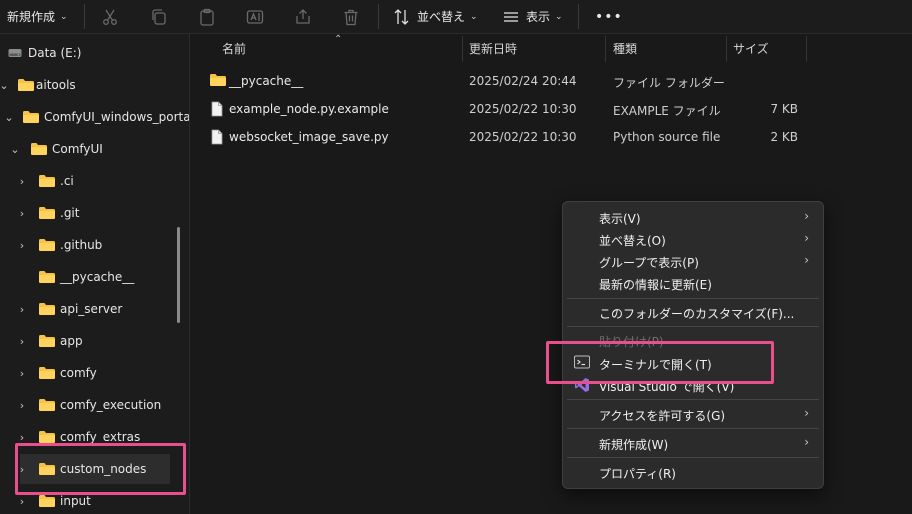 This screenshot has height=514, width=912. What do you see at coordinates (94, 373) in the screenshot?
I see `sidebar-item-comfy: › comfy` at bounding box center [94, 373].